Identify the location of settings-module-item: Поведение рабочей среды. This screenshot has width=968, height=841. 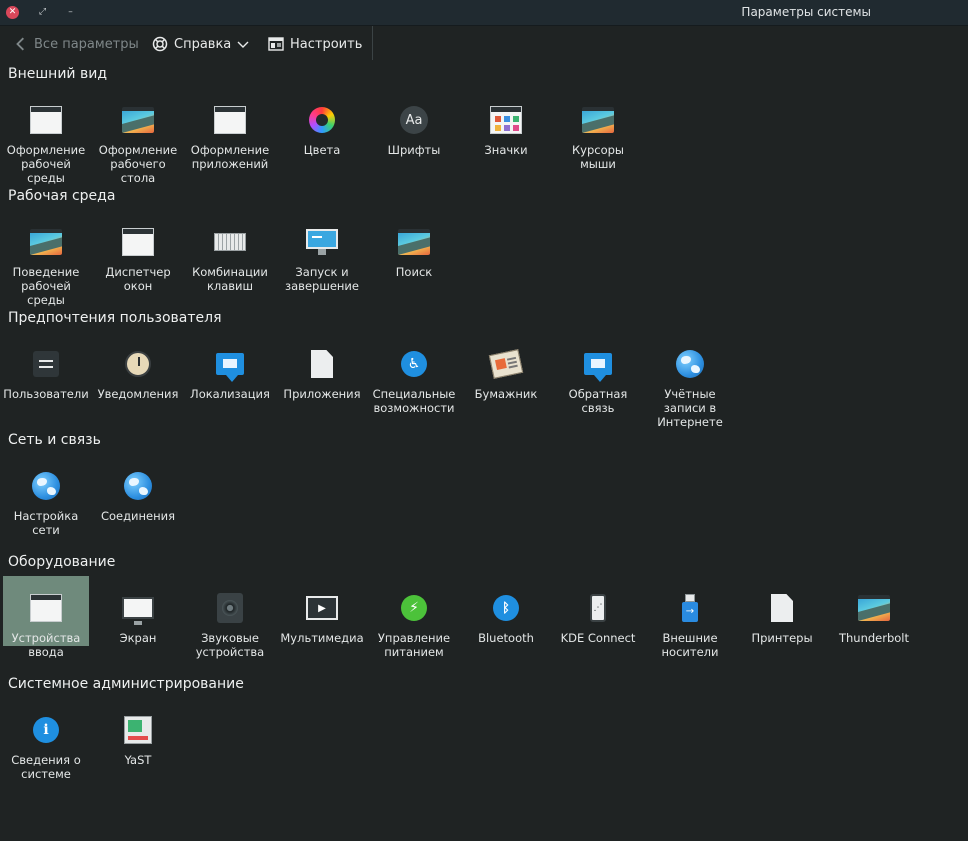
(46, 258).